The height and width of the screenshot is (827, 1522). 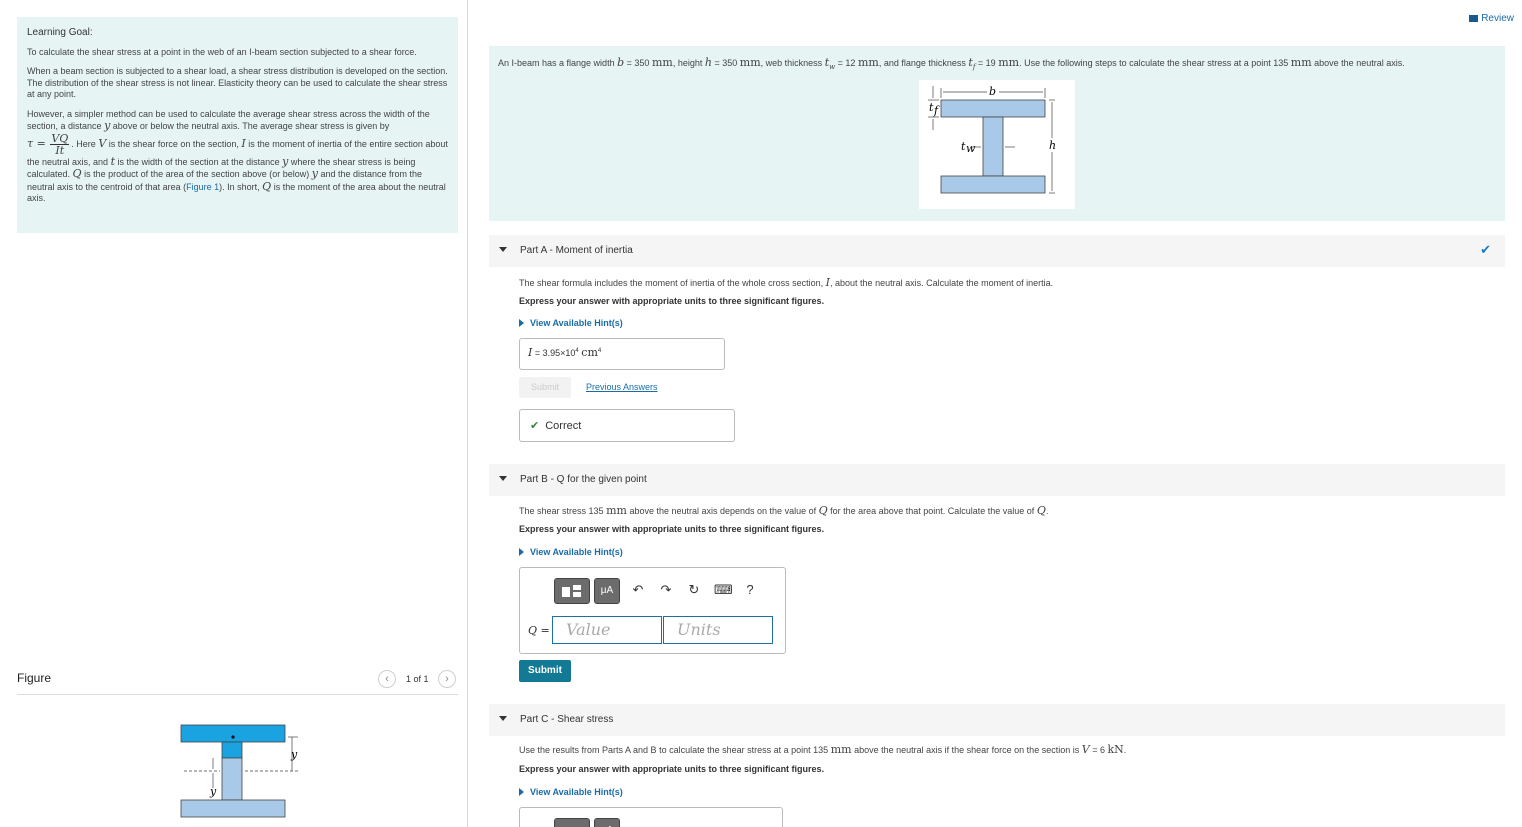 I want to click on figure-1-diagram: y y, so click(x=239, y=771).